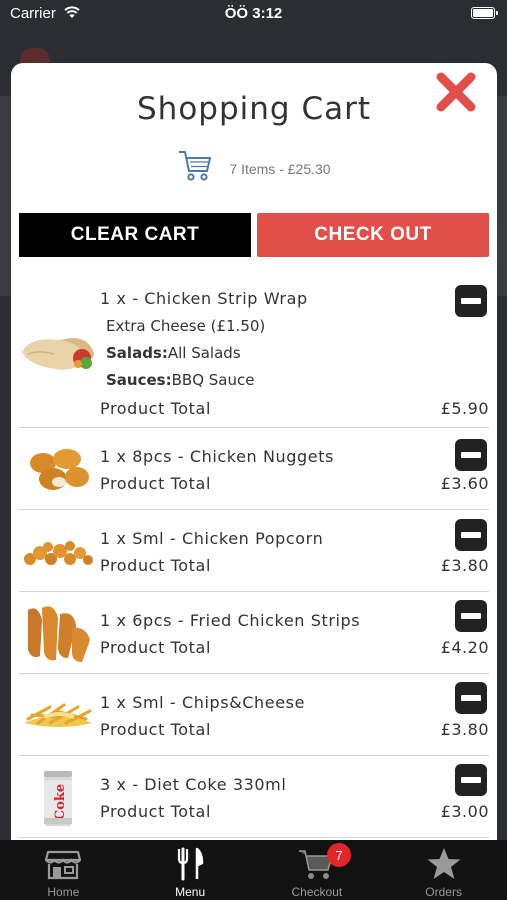  Describe the element at coordinates (464, 811) in the screenshot. I see `product-total-value: £3.00` at that location.